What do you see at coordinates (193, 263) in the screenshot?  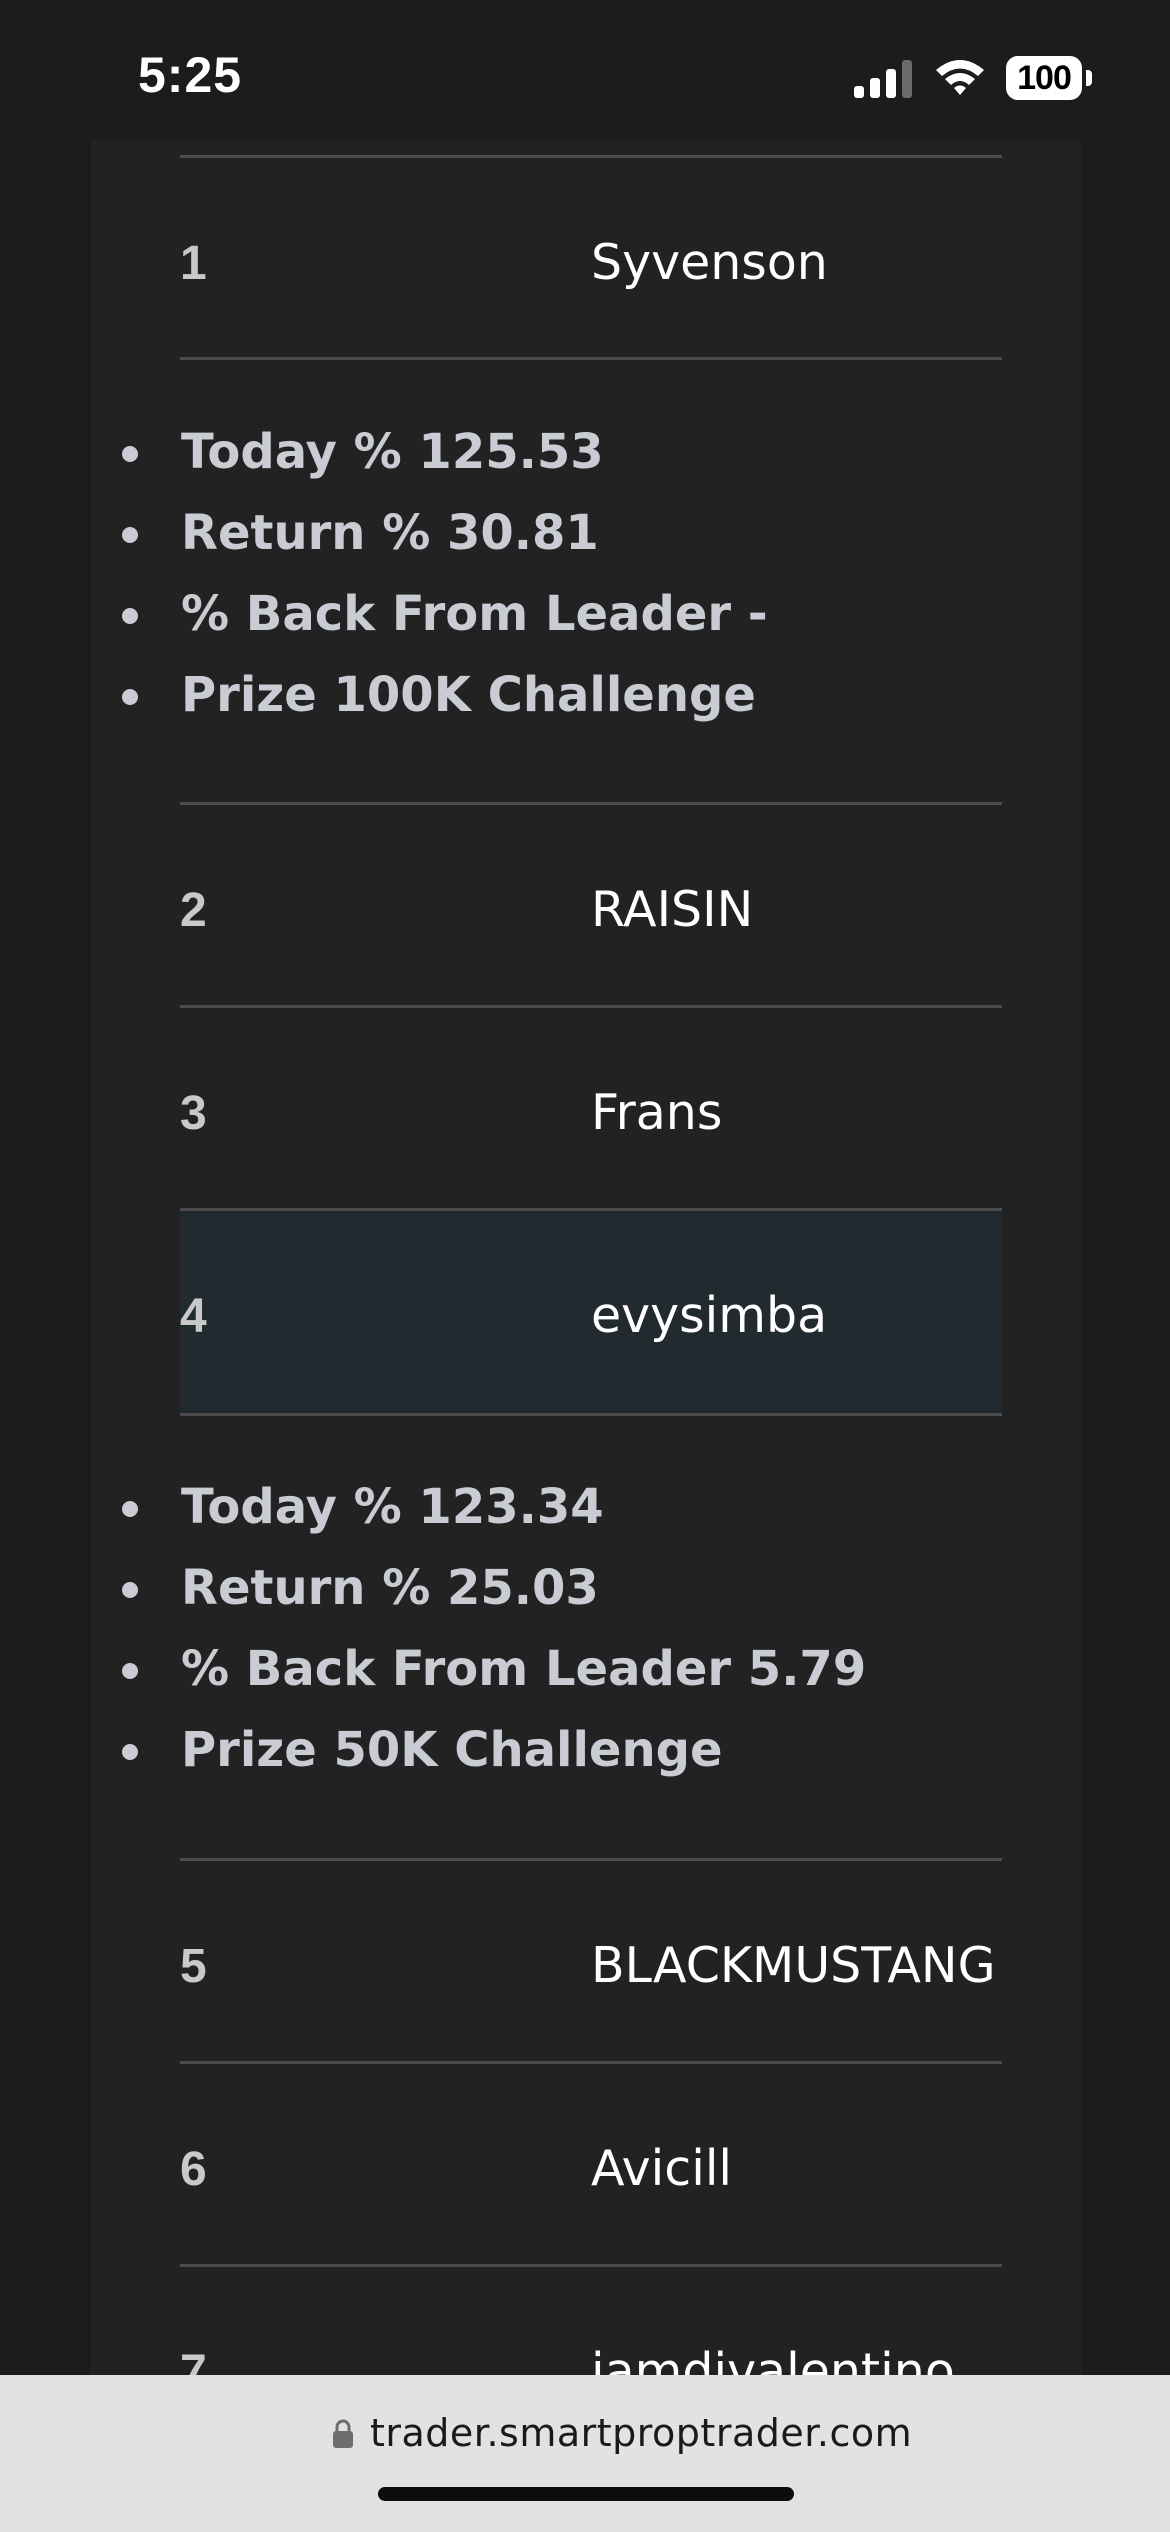 I see `rank-label: 1` at bounding box center [193, 263].